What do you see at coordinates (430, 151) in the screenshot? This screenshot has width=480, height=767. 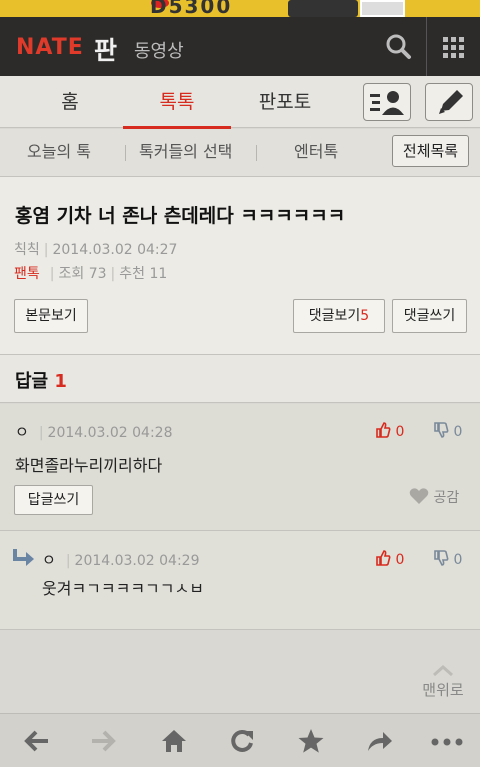 I see `all-list-button: 전체목록` at bounding box center [430, 151].